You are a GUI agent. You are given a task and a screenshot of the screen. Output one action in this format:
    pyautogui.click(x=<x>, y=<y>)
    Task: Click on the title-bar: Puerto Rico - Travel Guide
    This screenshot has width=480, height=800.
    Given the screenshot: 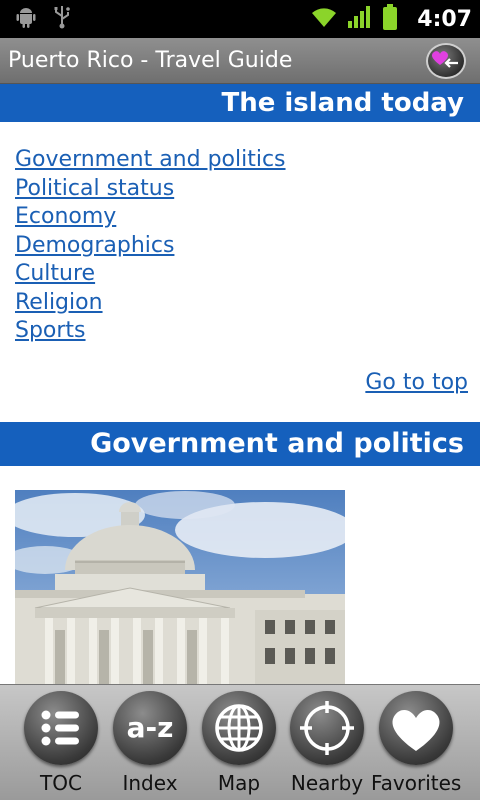 What is the action you would take?
    pyautogui.click(x=240, y=61)
    